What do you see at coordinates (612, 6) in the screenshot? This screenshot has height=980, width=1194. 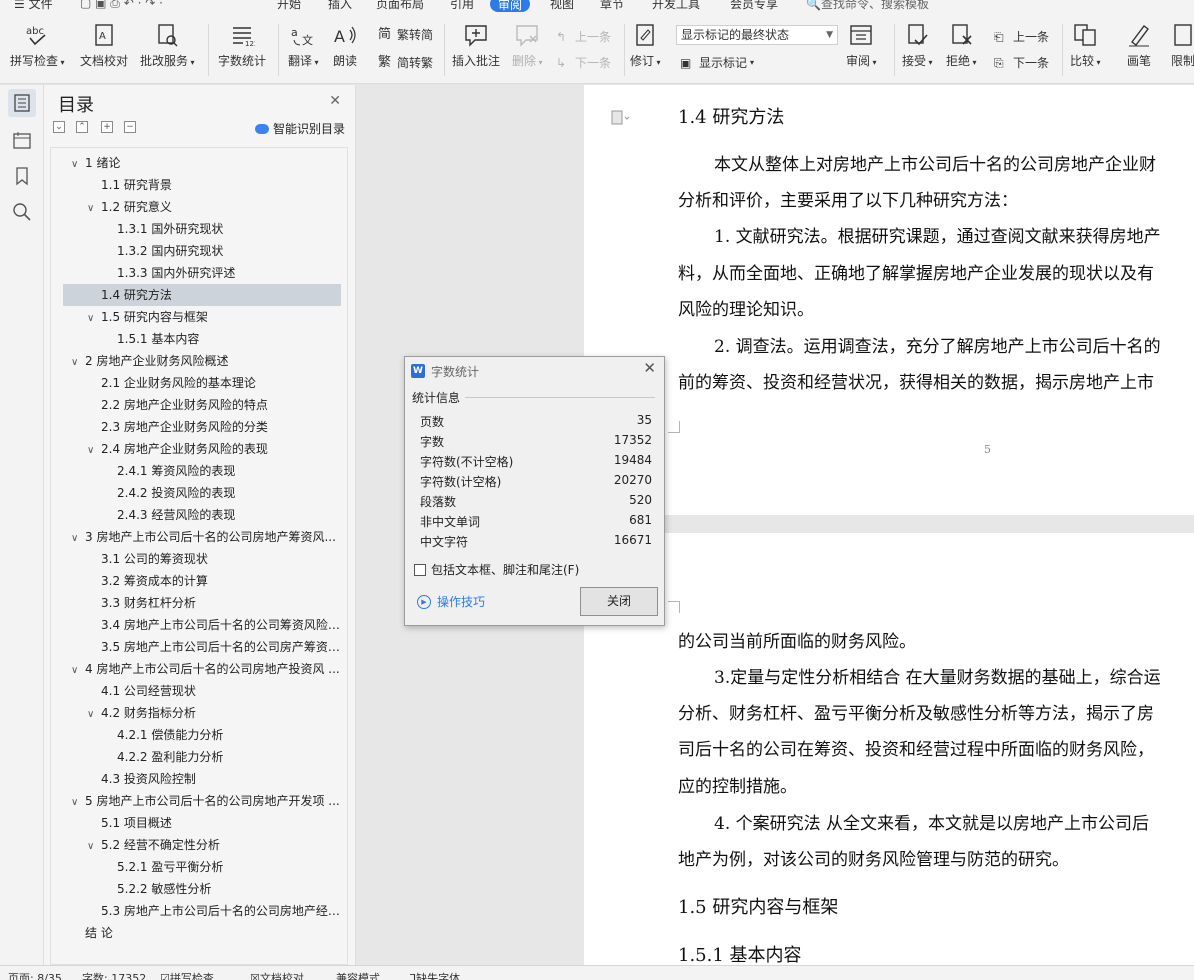 I see `tab-chapter: 章节` at bounding box center [612, 6].